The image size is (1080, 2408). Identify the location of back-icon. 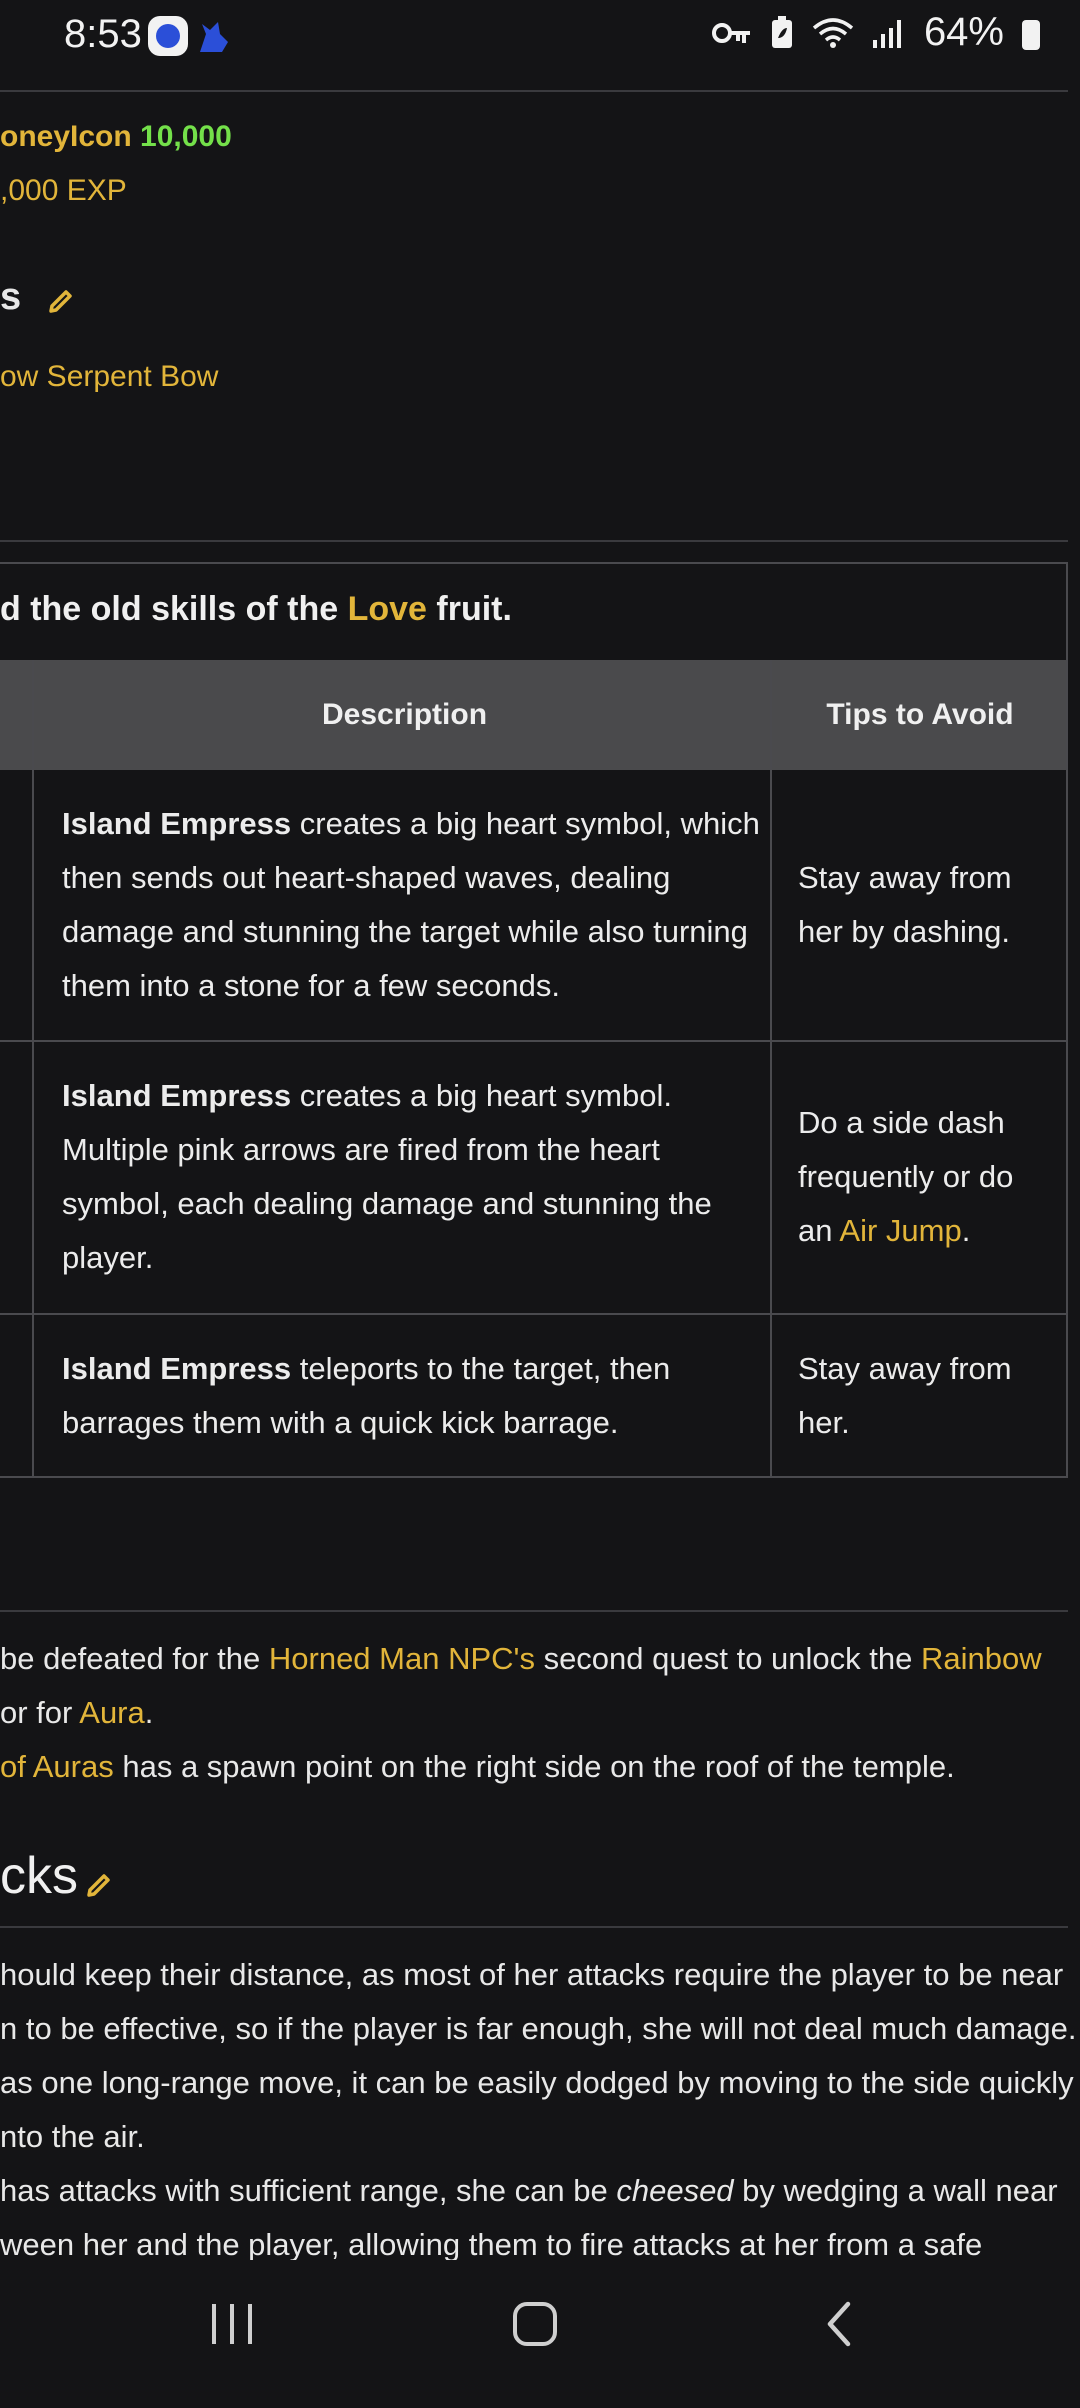
(839, 2324).